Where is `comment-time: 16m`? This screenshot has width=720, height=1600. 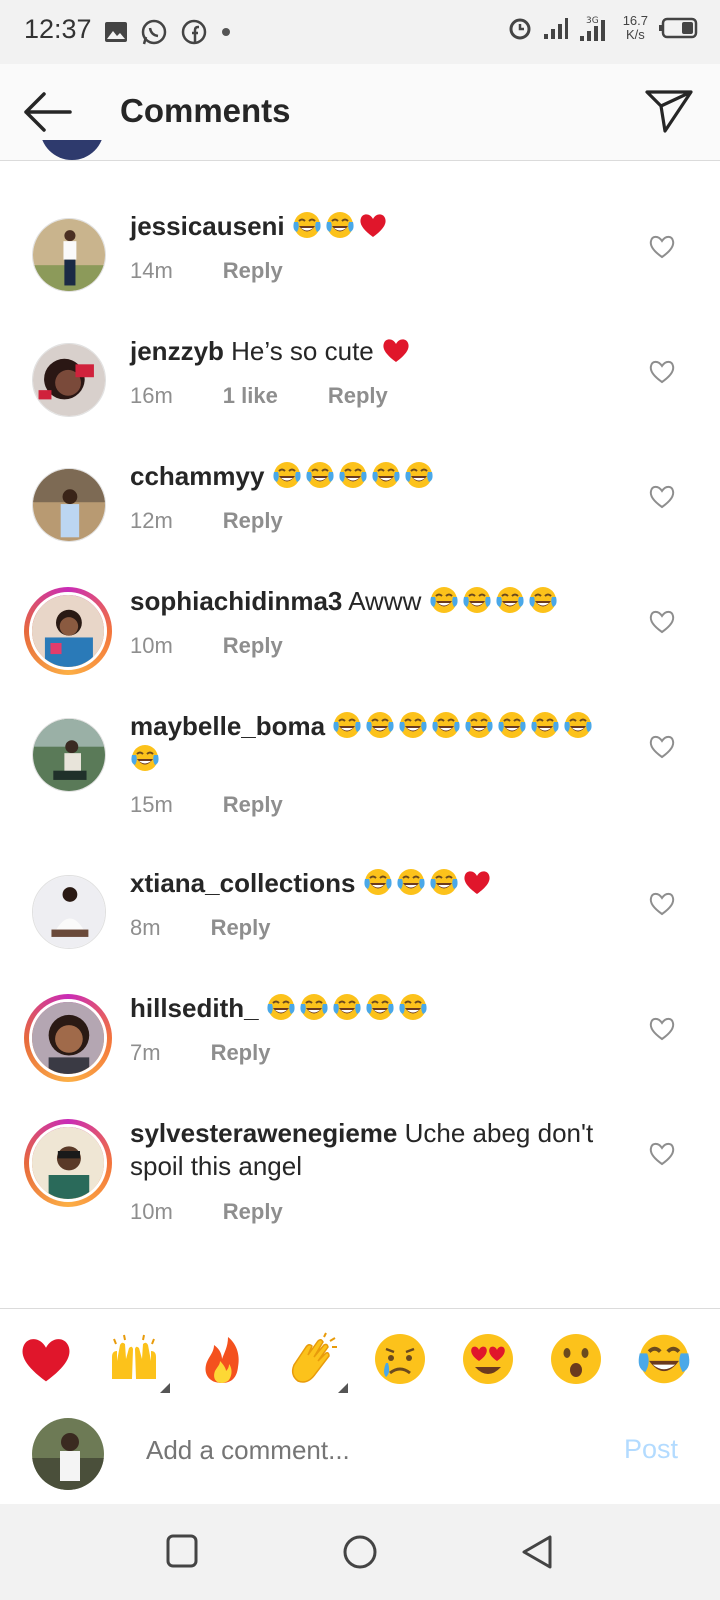
comment-time: 16m is located at coordinates (151, 395).